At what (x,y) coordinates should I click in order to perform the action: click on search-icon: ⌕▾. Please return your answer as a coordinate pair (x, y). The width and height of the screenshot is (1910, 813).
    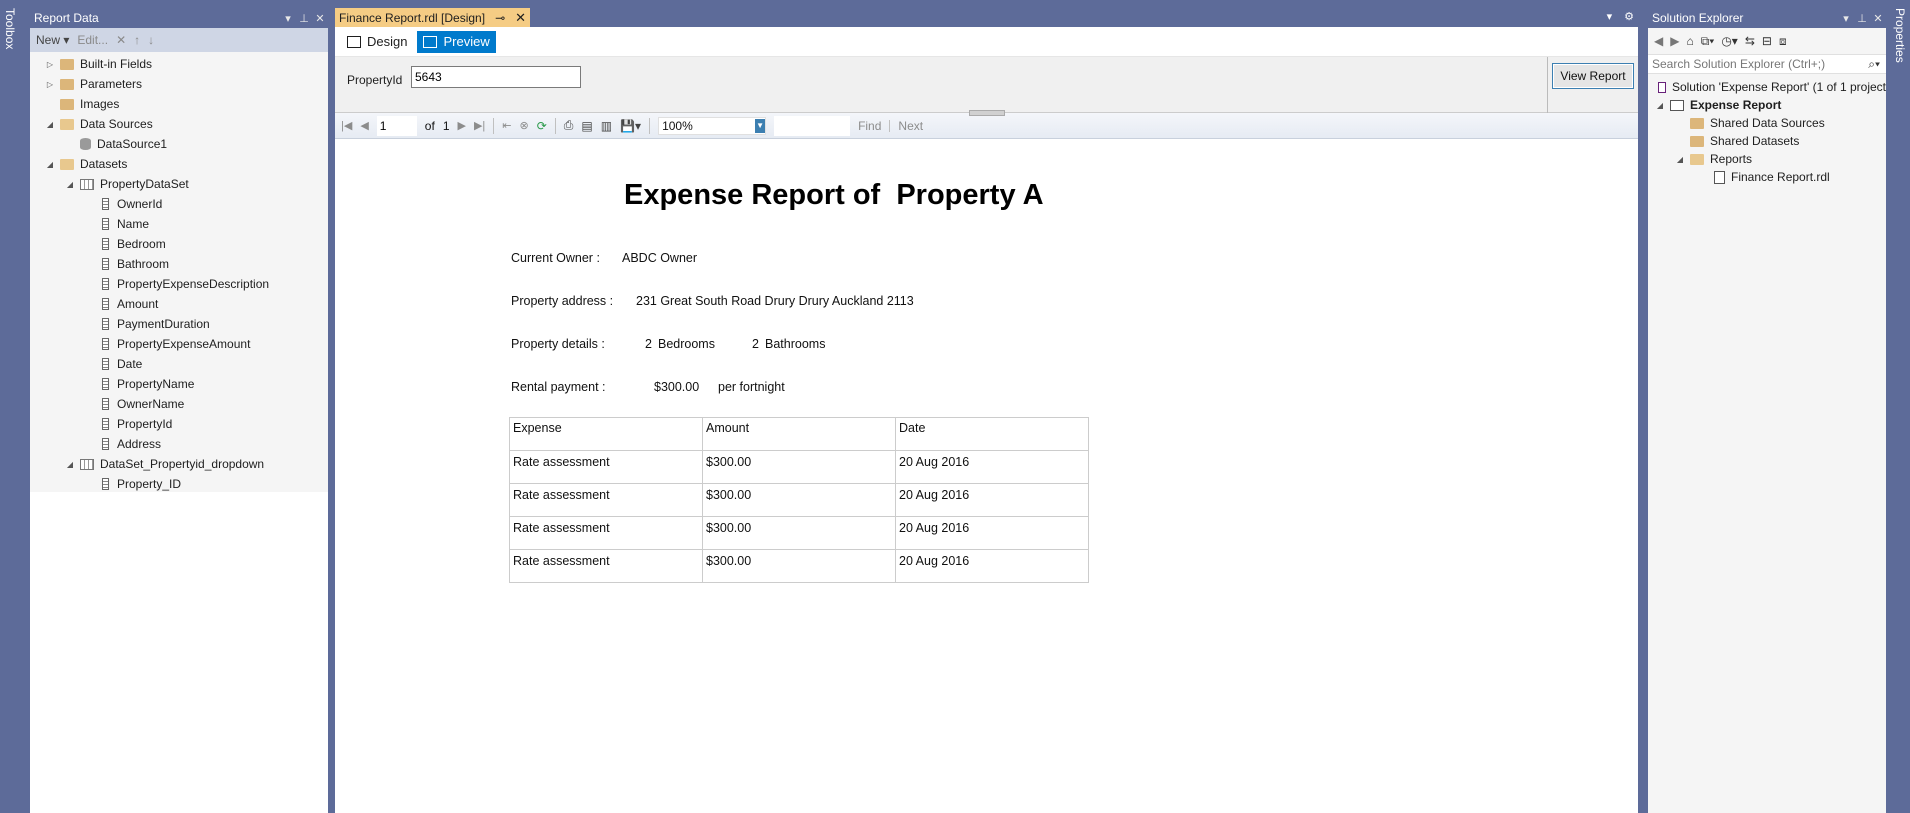
    Looking at the image, I should click on (1874, 64).